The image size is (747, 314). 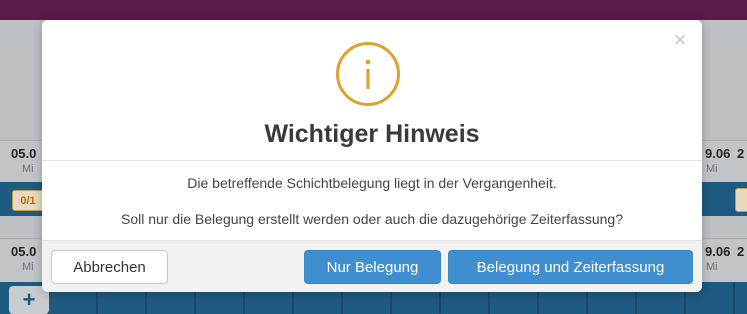 I want to click on shift-chip, so click(x=741, y=200).